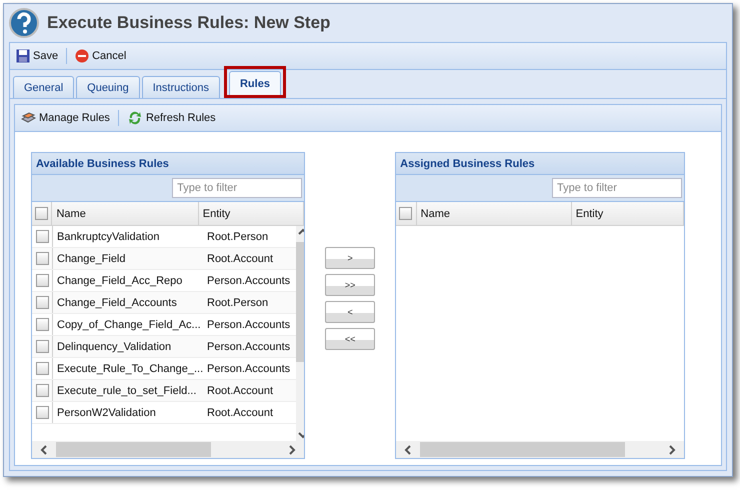 The width and height of the screenshot is (740, 491). I want to click on rules-stack-icon, so click(28, 118).